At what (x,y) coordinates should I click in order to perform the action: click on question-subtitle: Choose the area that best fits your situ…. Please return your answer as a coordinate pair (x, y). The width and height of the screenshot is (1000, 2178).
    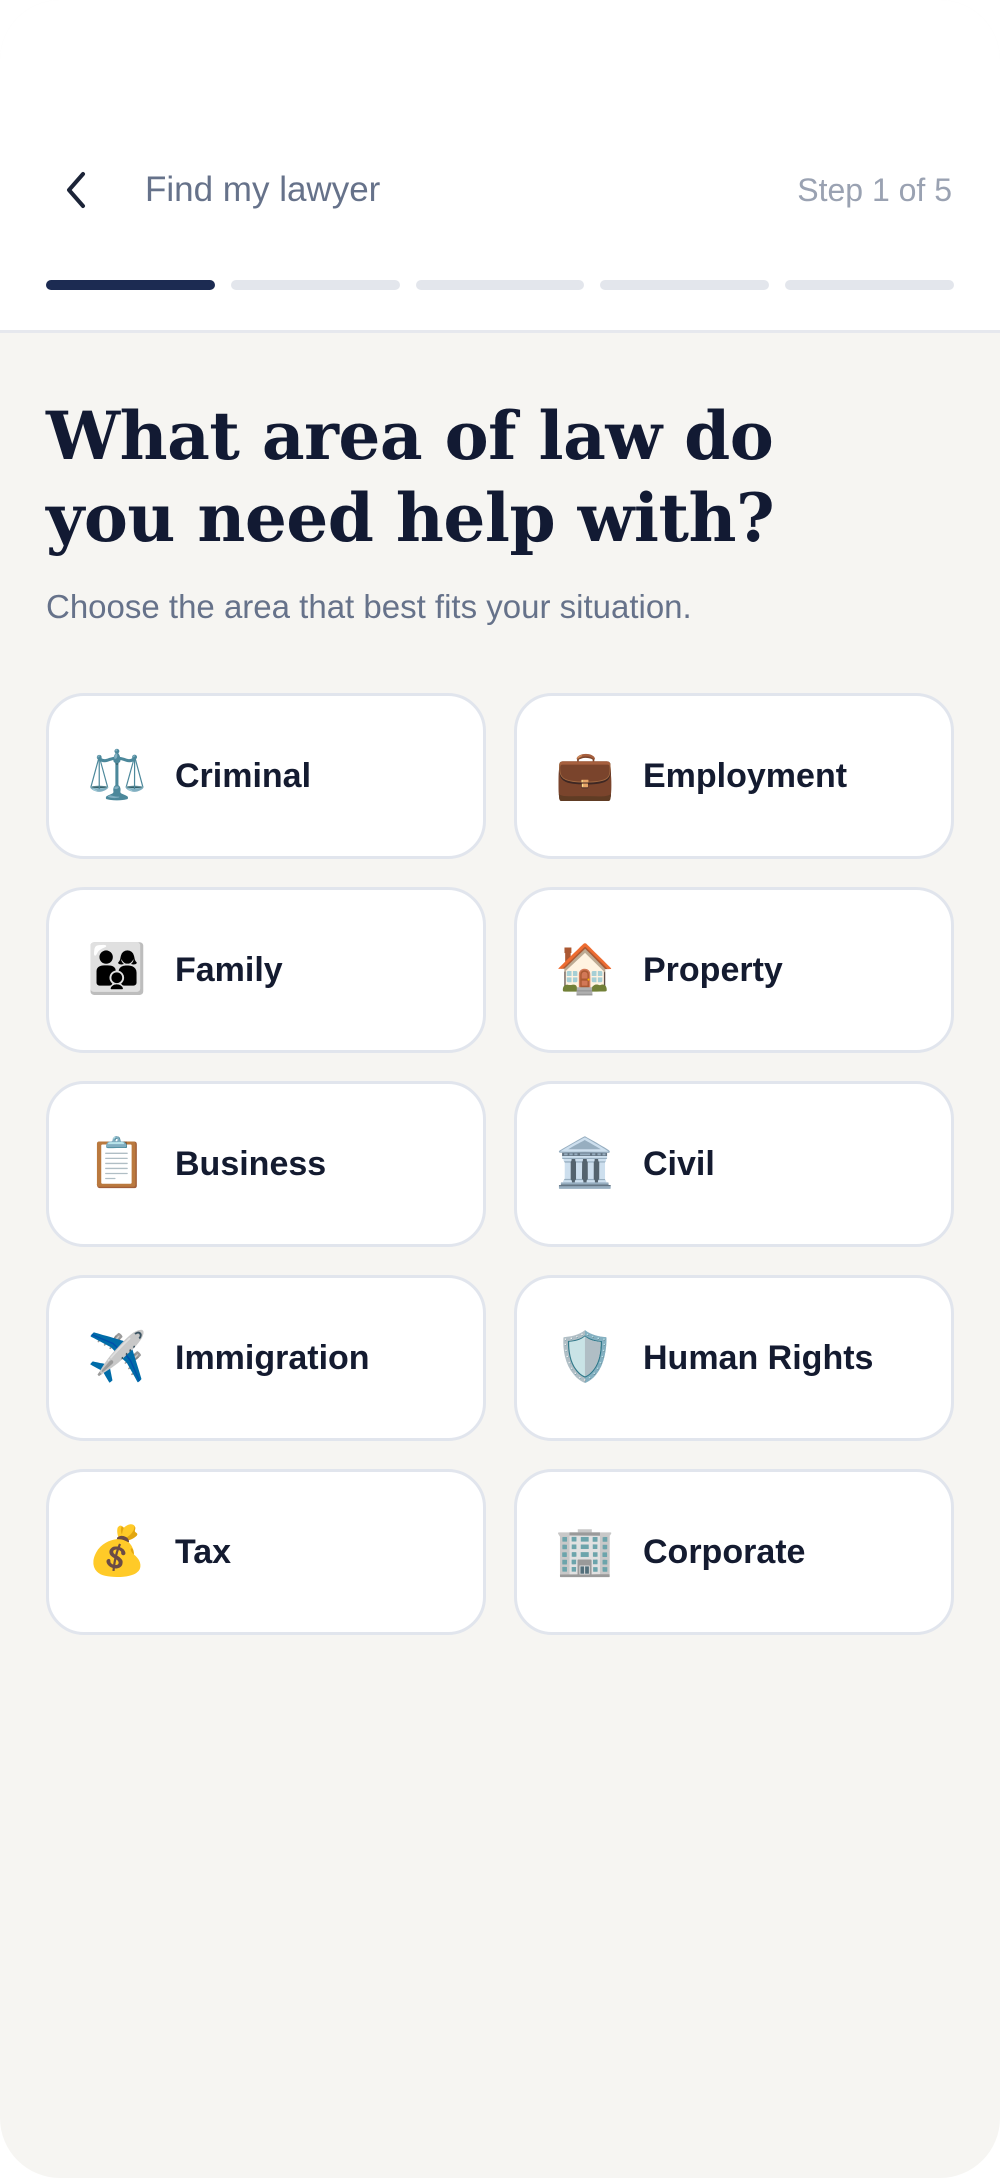
    Looking at the image, I should click on (369, 606).